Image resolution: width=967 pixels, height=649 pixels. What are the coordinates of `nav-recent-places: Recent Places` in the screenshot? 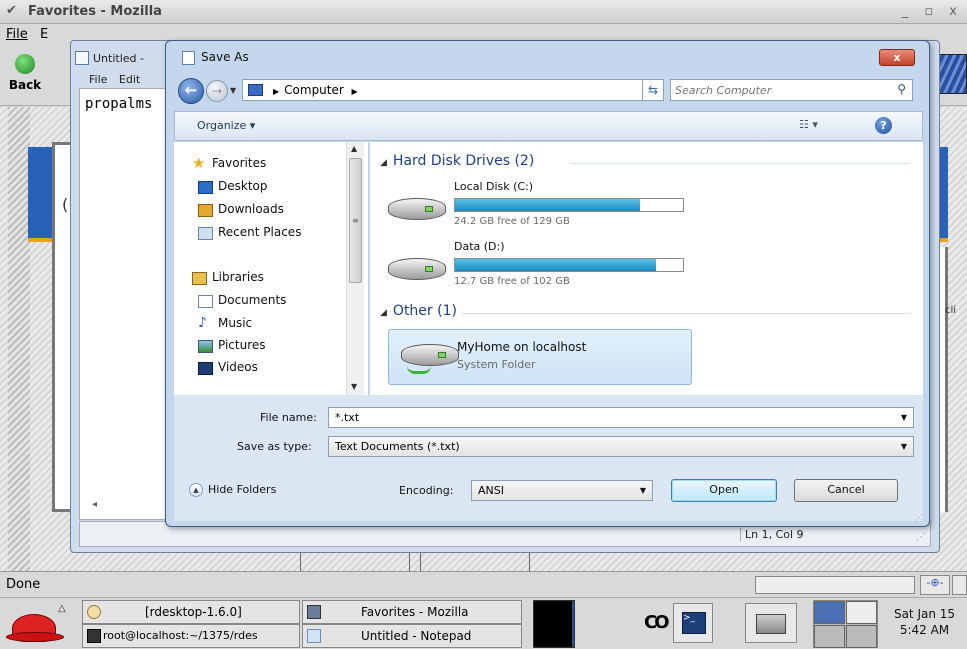 It's located at (249, 232).